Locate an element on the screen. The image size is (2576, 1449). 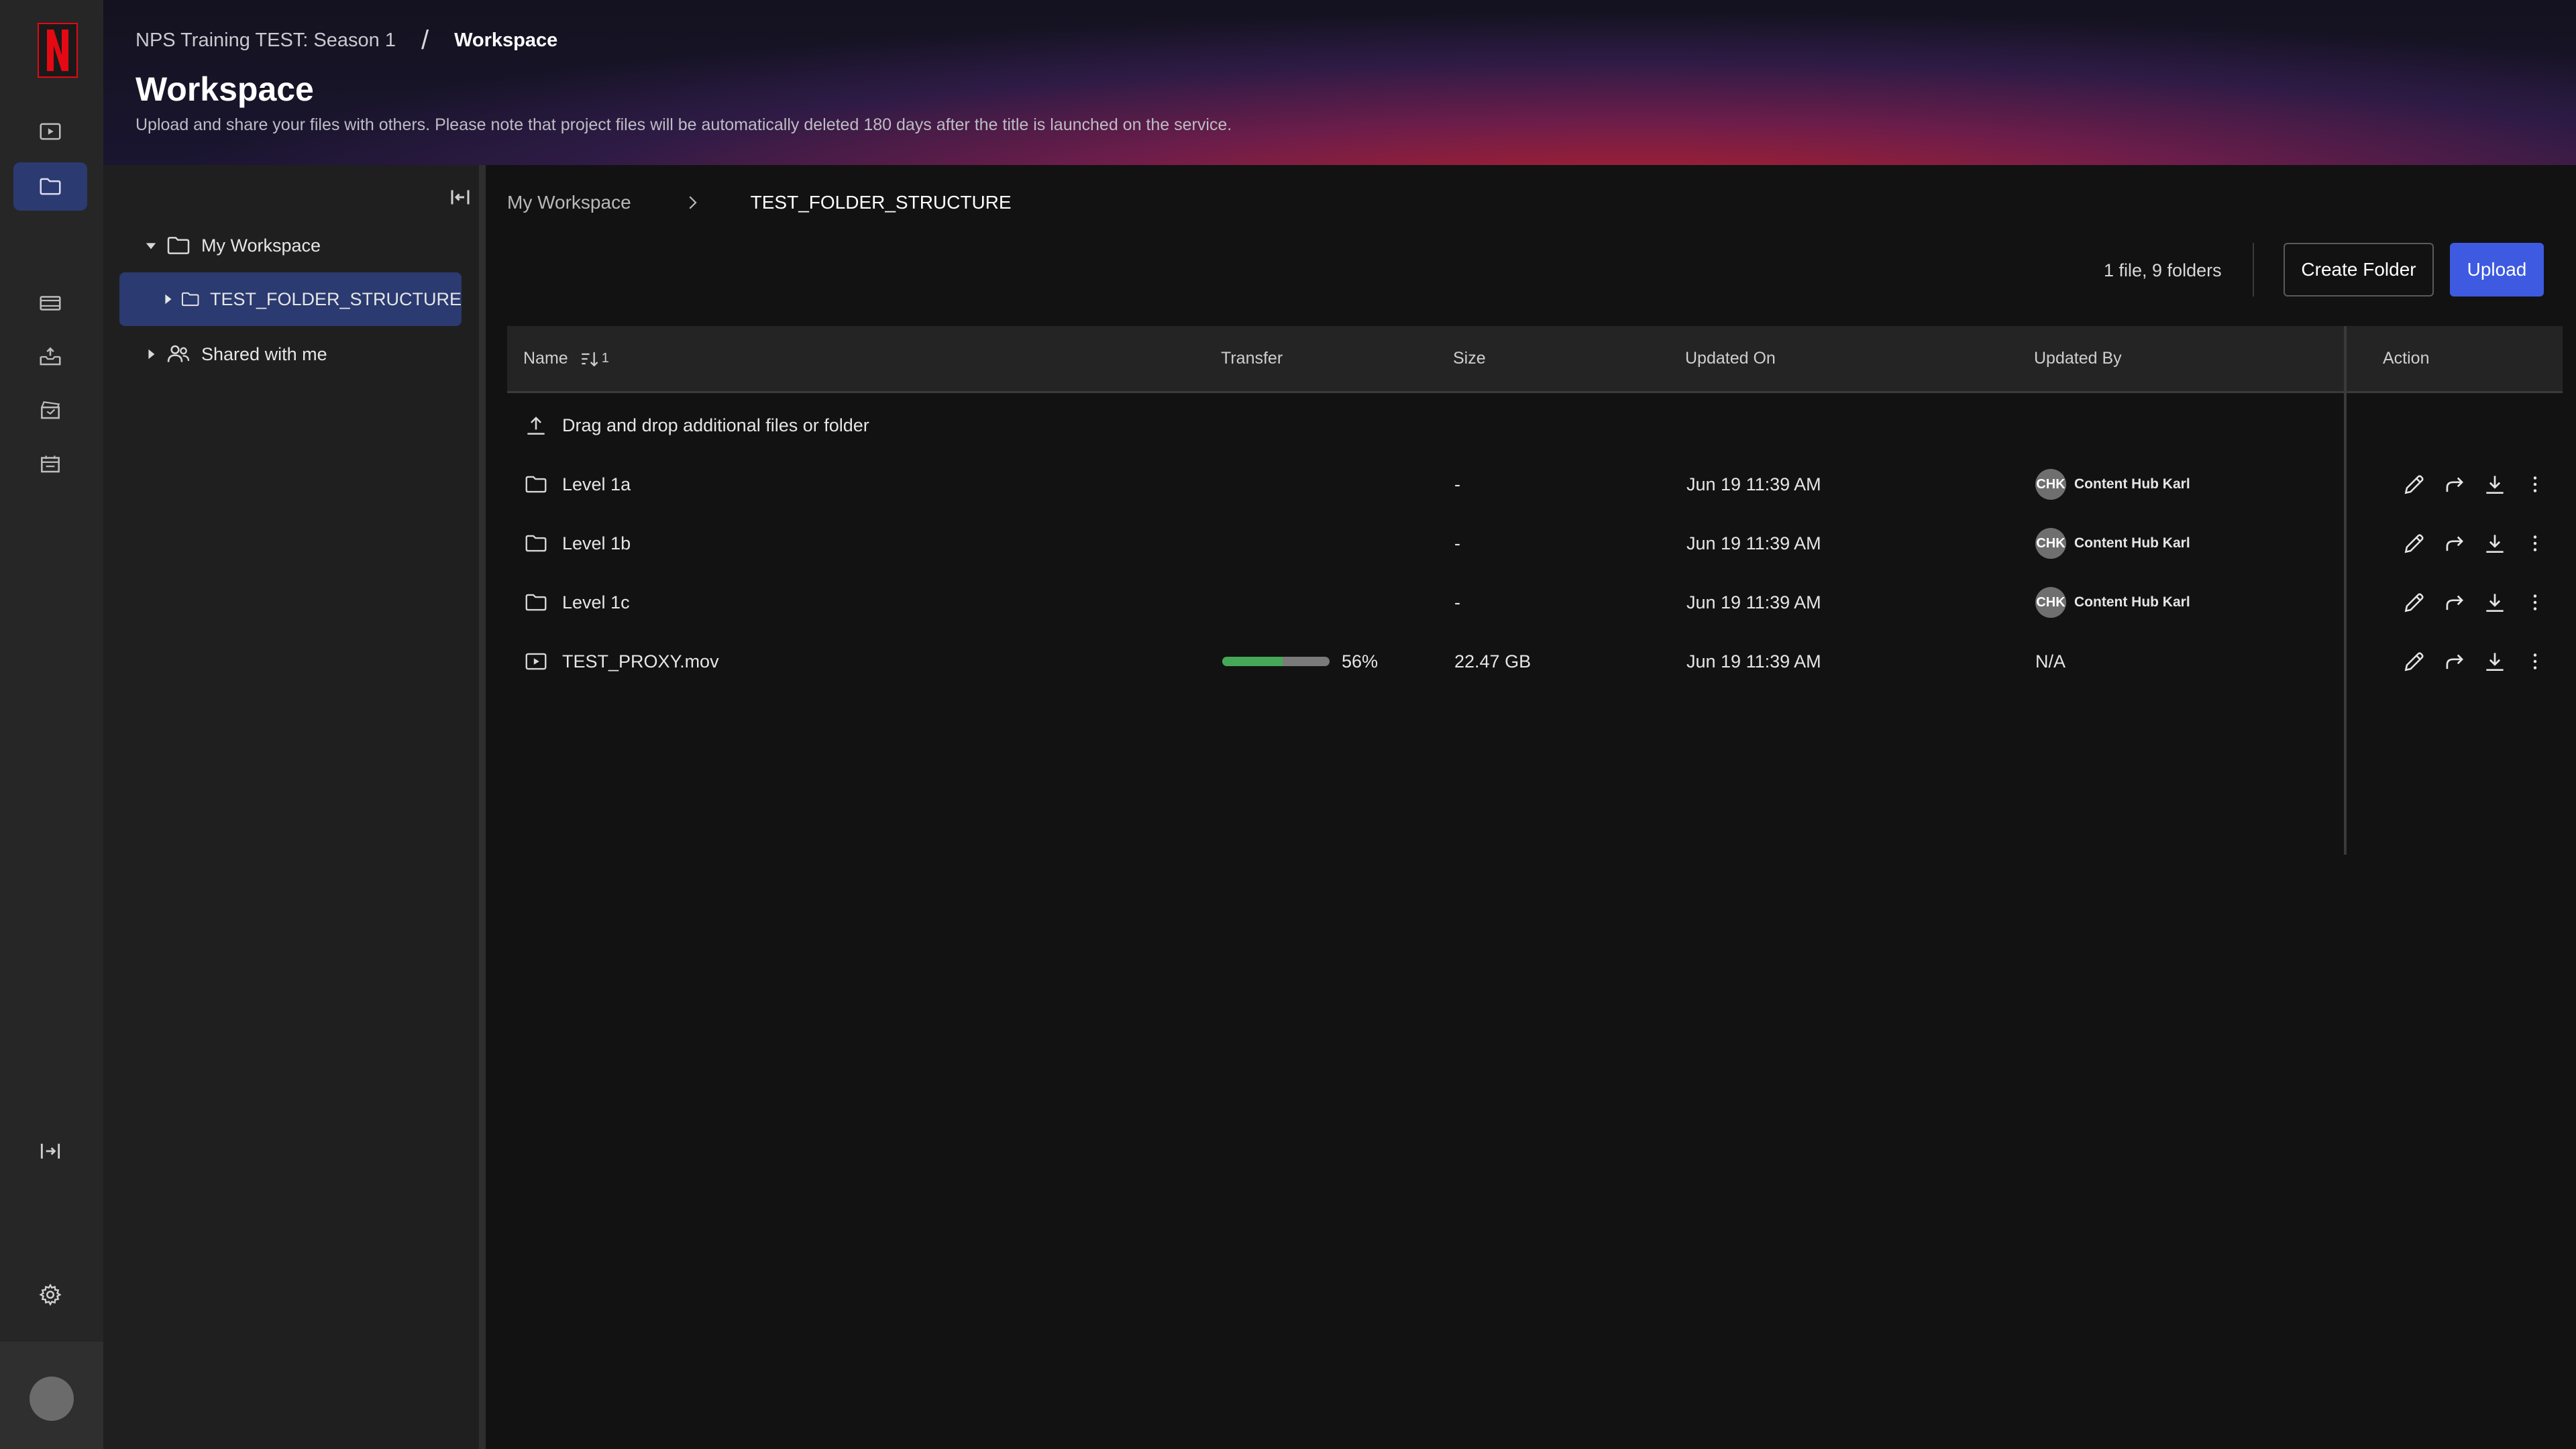
column-name: Name 1 is located at coordinates (566, 358).